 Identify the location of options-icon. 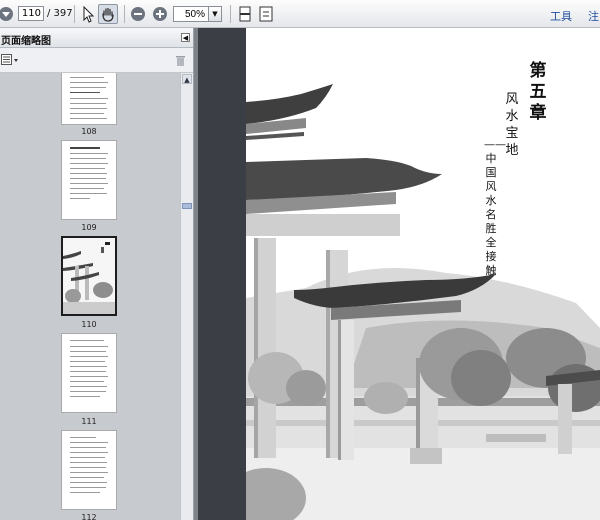
(10, 60).